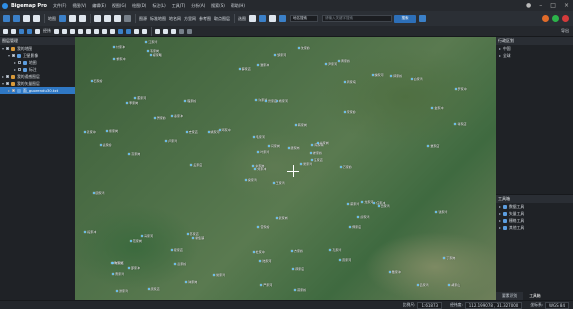 This screenshot has width=573, height=309. What do you see at coordinates (357, 18) in the screenshot?
I see `search-input: 请输入关键字搜索` at bounding box center [357, 18].